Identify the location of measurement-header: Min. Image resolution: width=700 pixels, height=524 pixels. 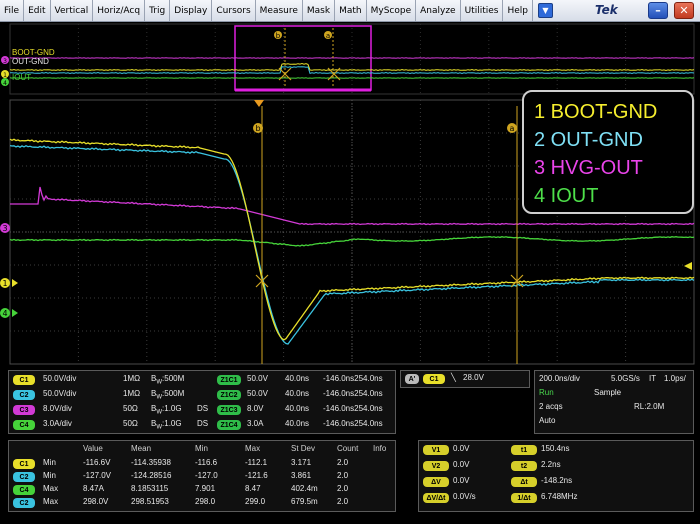
(201, 448).